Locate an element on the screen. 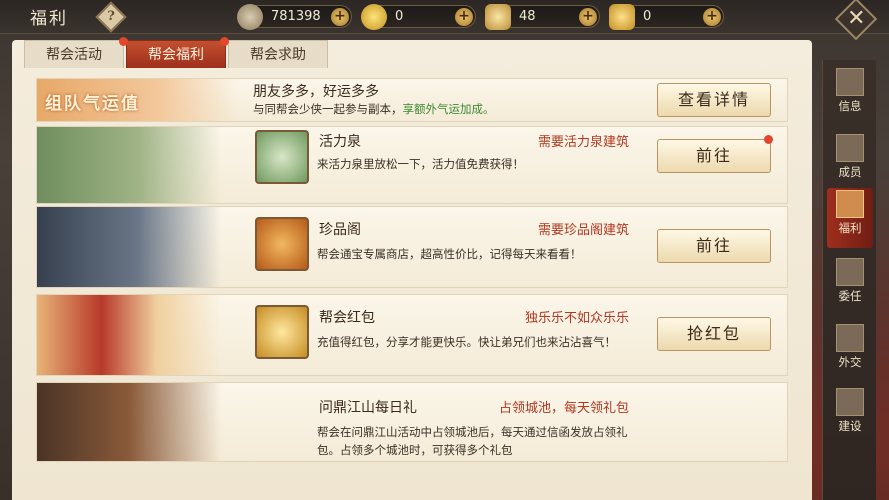 This screenshot has height=500, width=889. add-silver-ingot-button: + is located at coordinates (588, 17).